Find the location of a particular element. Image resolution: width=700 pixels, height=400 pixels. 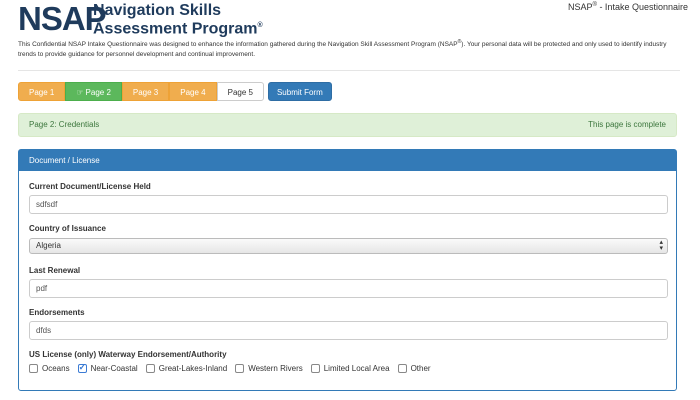

subtitle-suffix: - Intake Questionnaire is located at coordinates (642, 7).